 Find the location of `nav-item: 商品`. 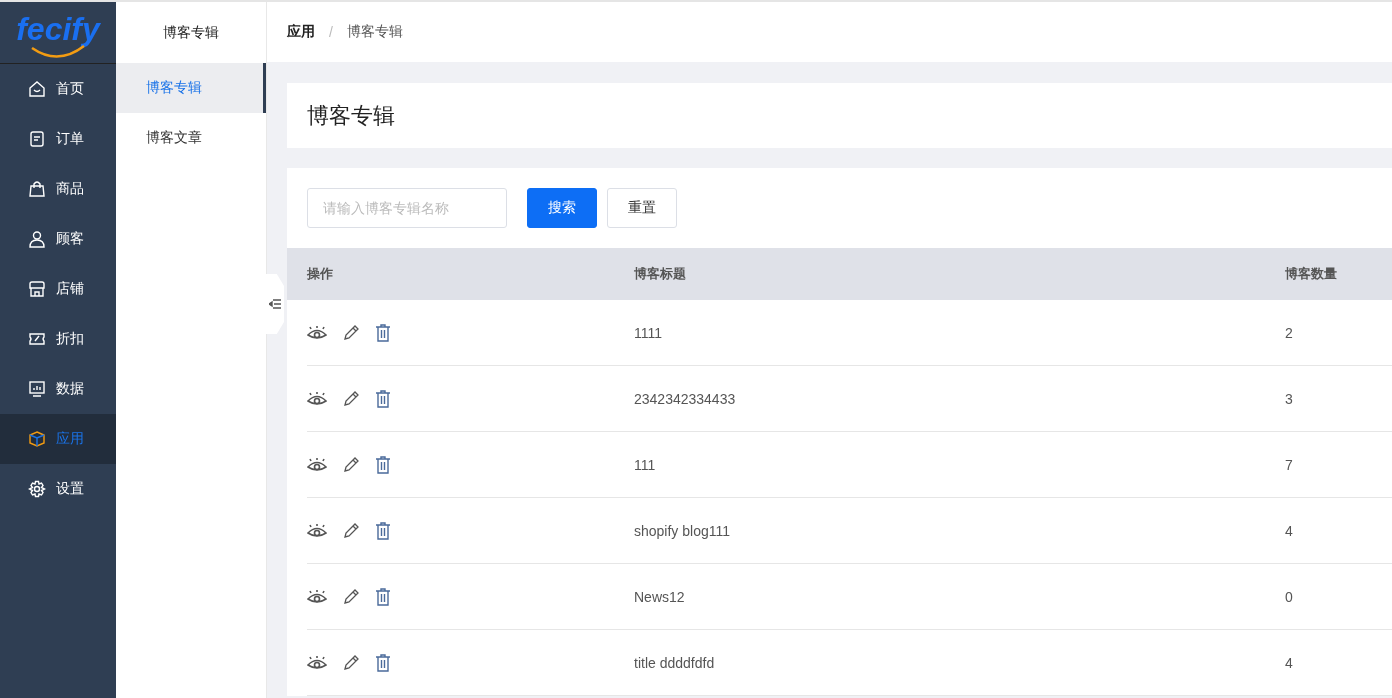

nav-item: 商品 is located at coordinates (58, 189).